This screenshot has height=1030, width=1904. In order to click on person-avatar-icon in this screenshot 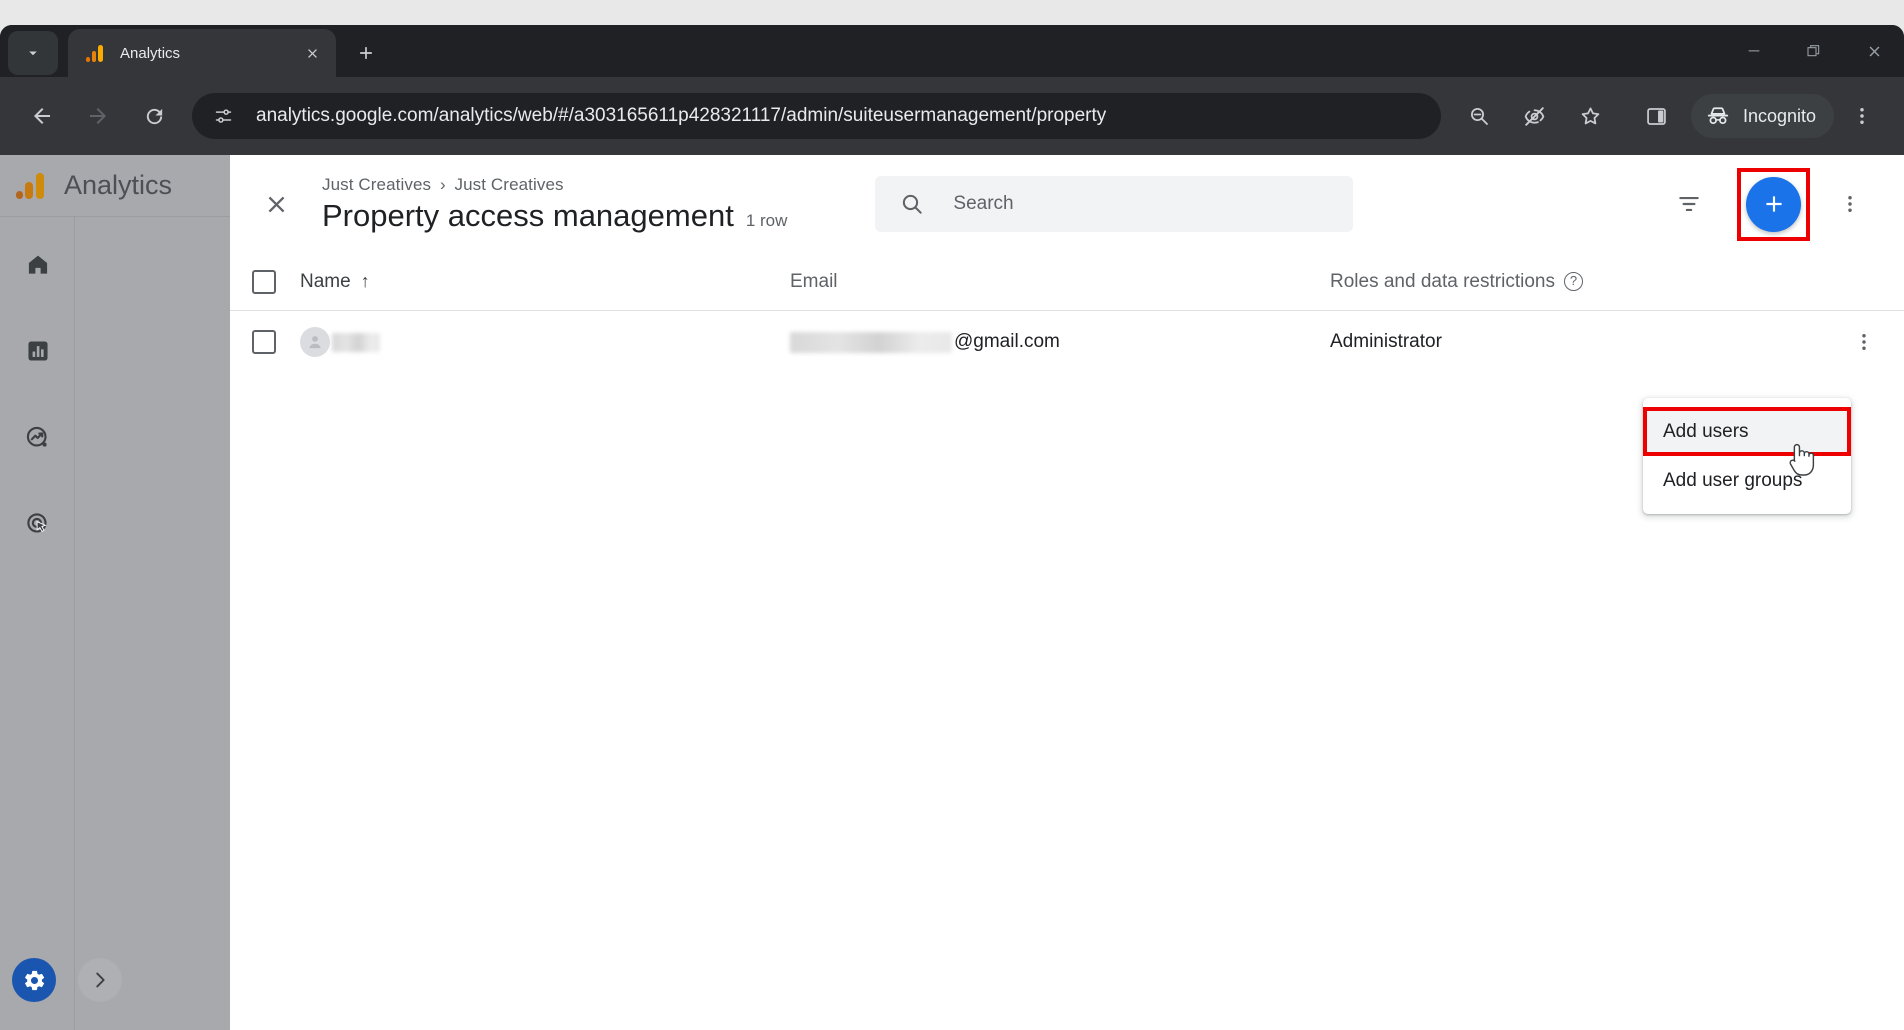, I will do `click(315, 342)`.